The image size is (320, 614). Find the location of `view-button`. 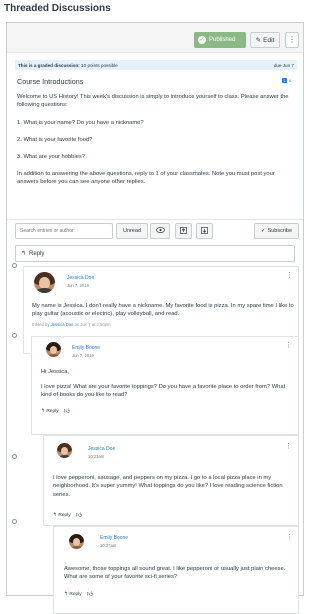

view-button is located at coordinates (160, 231).